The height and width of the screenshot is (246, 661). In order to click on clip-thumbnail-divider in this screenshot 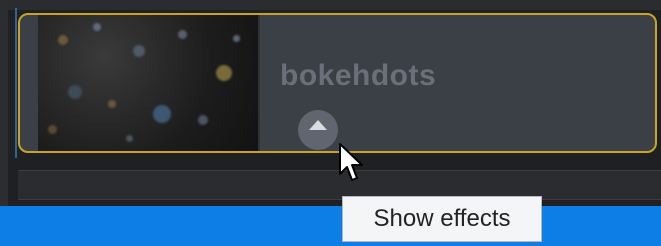, I will do `click(259, 83)`.